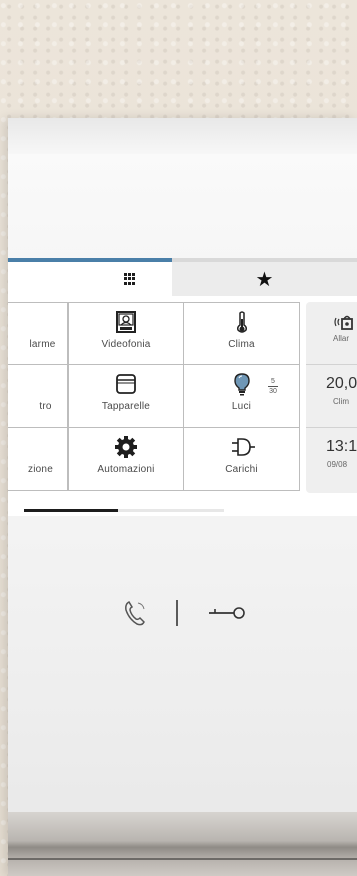 The image size is (357, 876). I want to click on grid-item-luci: Luci, so click(242, 396).